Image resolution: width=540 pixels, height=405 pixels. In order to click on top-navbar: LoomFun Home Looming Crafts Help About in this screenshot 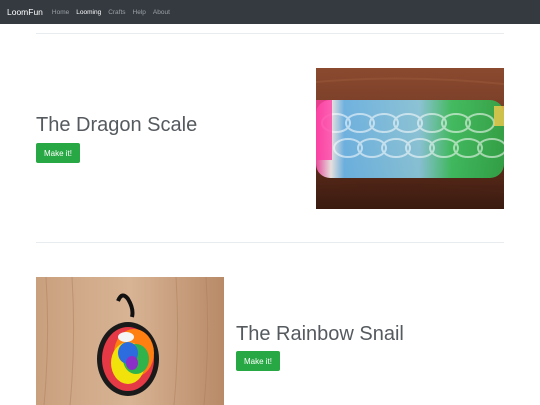, I will do `click(270, 12)`.